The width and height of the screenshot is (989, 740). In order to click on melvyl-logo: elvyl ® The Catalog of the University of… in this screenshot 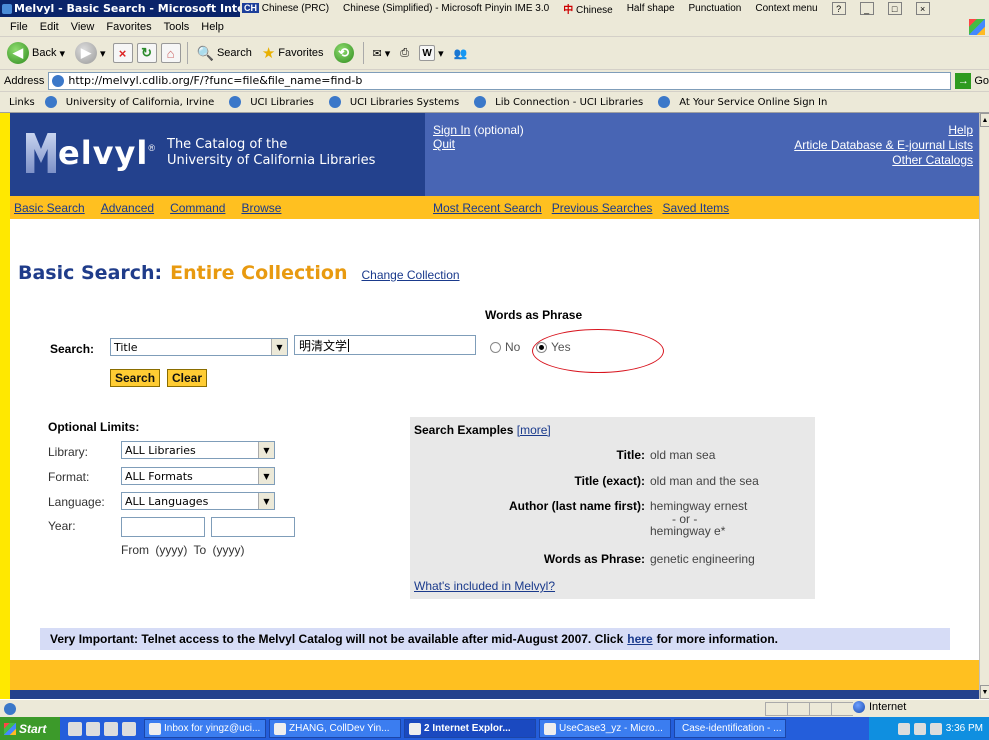, I will do `click(200, 153)`.